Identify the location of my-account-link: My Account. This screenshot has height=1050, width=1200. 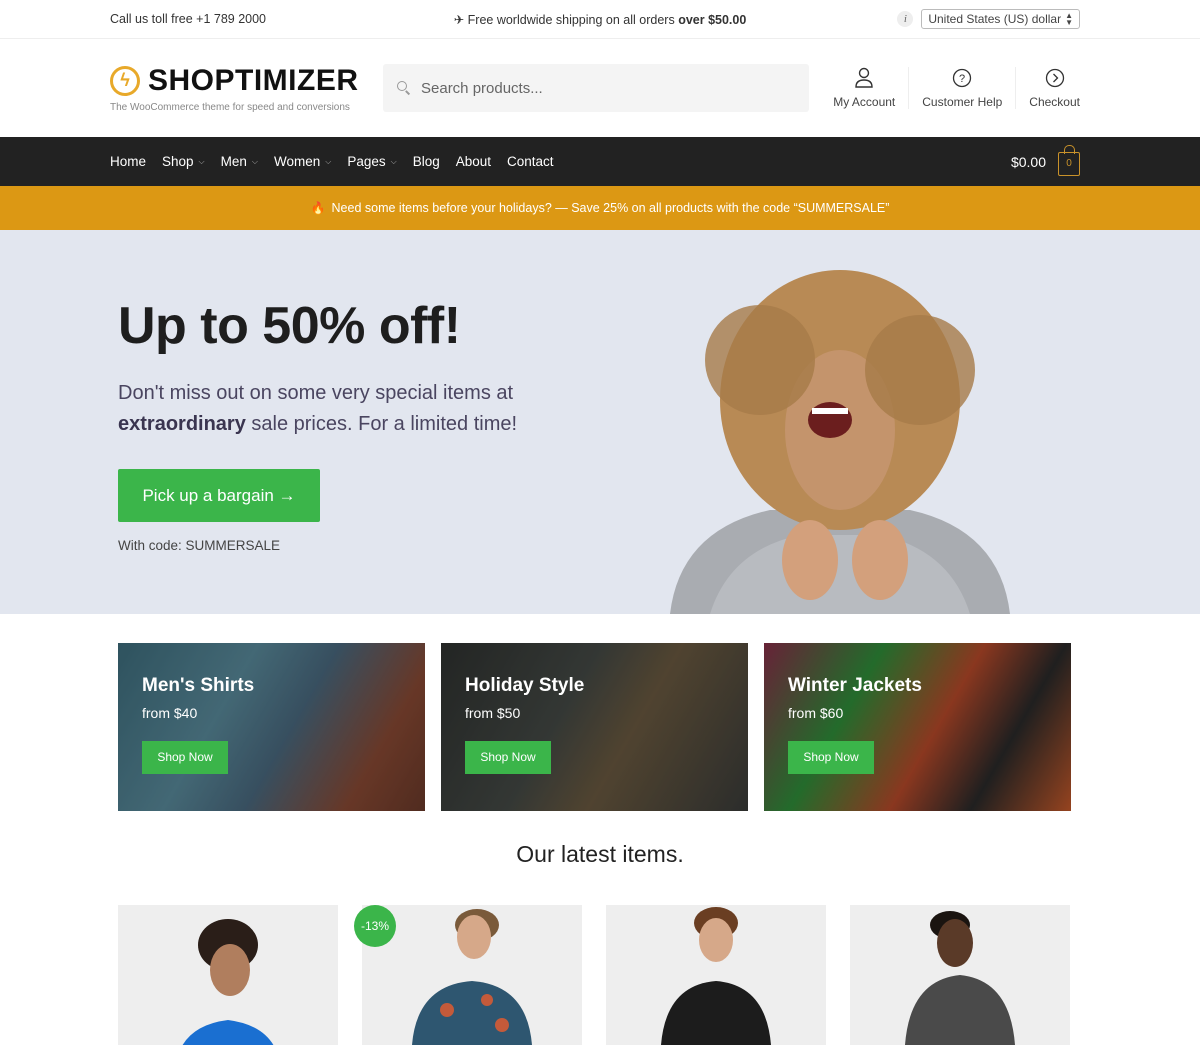
(864, 88).